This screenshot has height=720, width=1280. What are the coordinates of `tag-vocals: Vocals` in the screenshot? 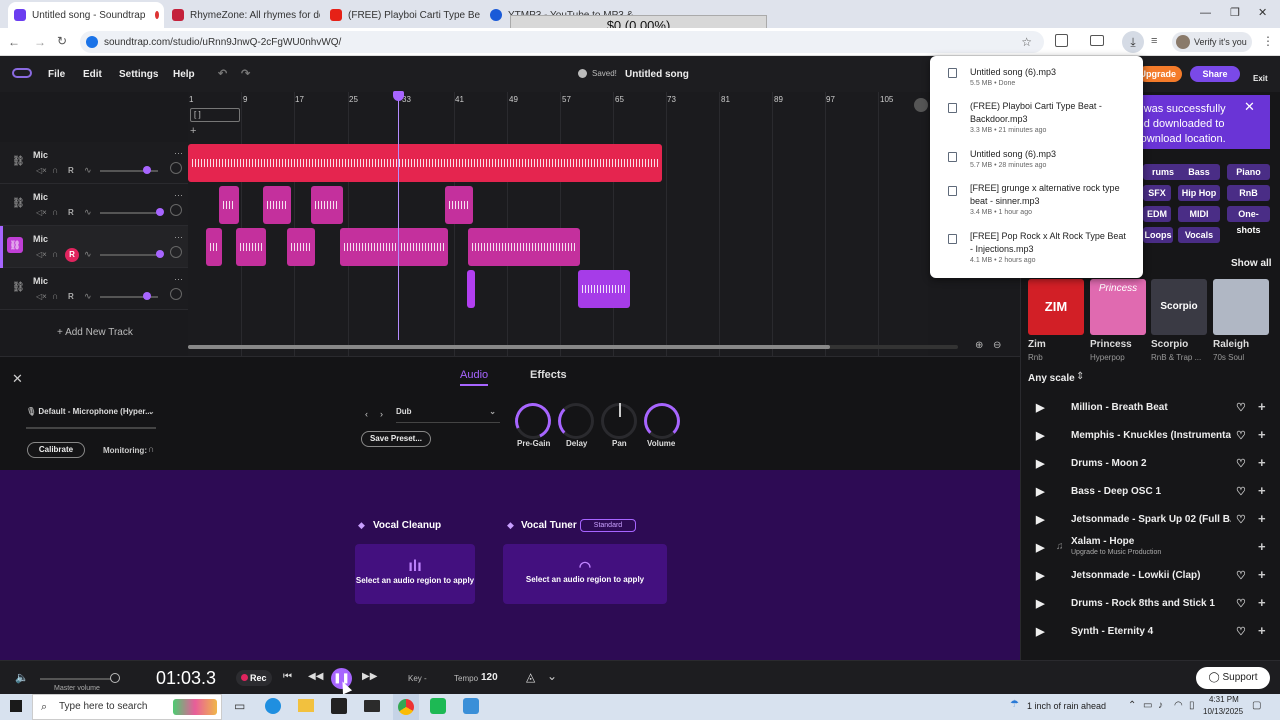 It's located at (1199, 235).